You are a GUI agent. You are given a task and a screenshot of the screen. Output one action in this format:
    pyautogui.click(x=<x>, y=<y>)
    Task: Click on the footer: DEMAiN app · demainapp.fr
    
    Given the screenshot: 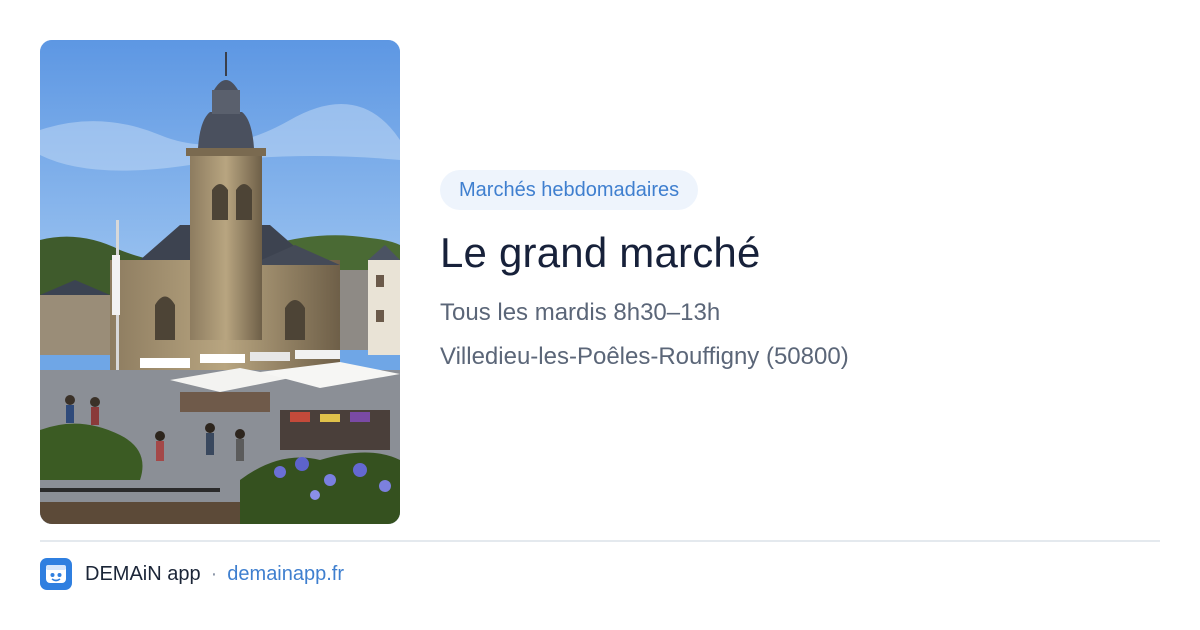 What is the action you would take?
    pyautogui.click(x=192, y=574)
    